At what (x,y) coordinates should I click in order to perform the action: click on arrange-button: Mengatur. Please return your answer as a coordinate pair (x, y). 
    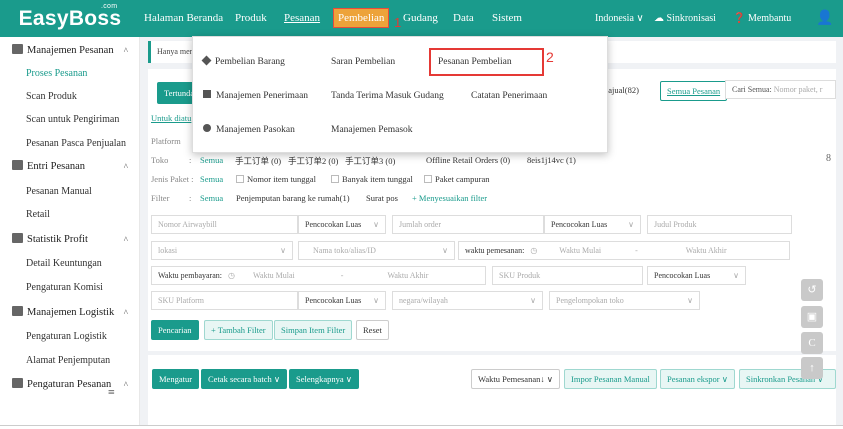
    Looking at the image, I should click on (176, 379).